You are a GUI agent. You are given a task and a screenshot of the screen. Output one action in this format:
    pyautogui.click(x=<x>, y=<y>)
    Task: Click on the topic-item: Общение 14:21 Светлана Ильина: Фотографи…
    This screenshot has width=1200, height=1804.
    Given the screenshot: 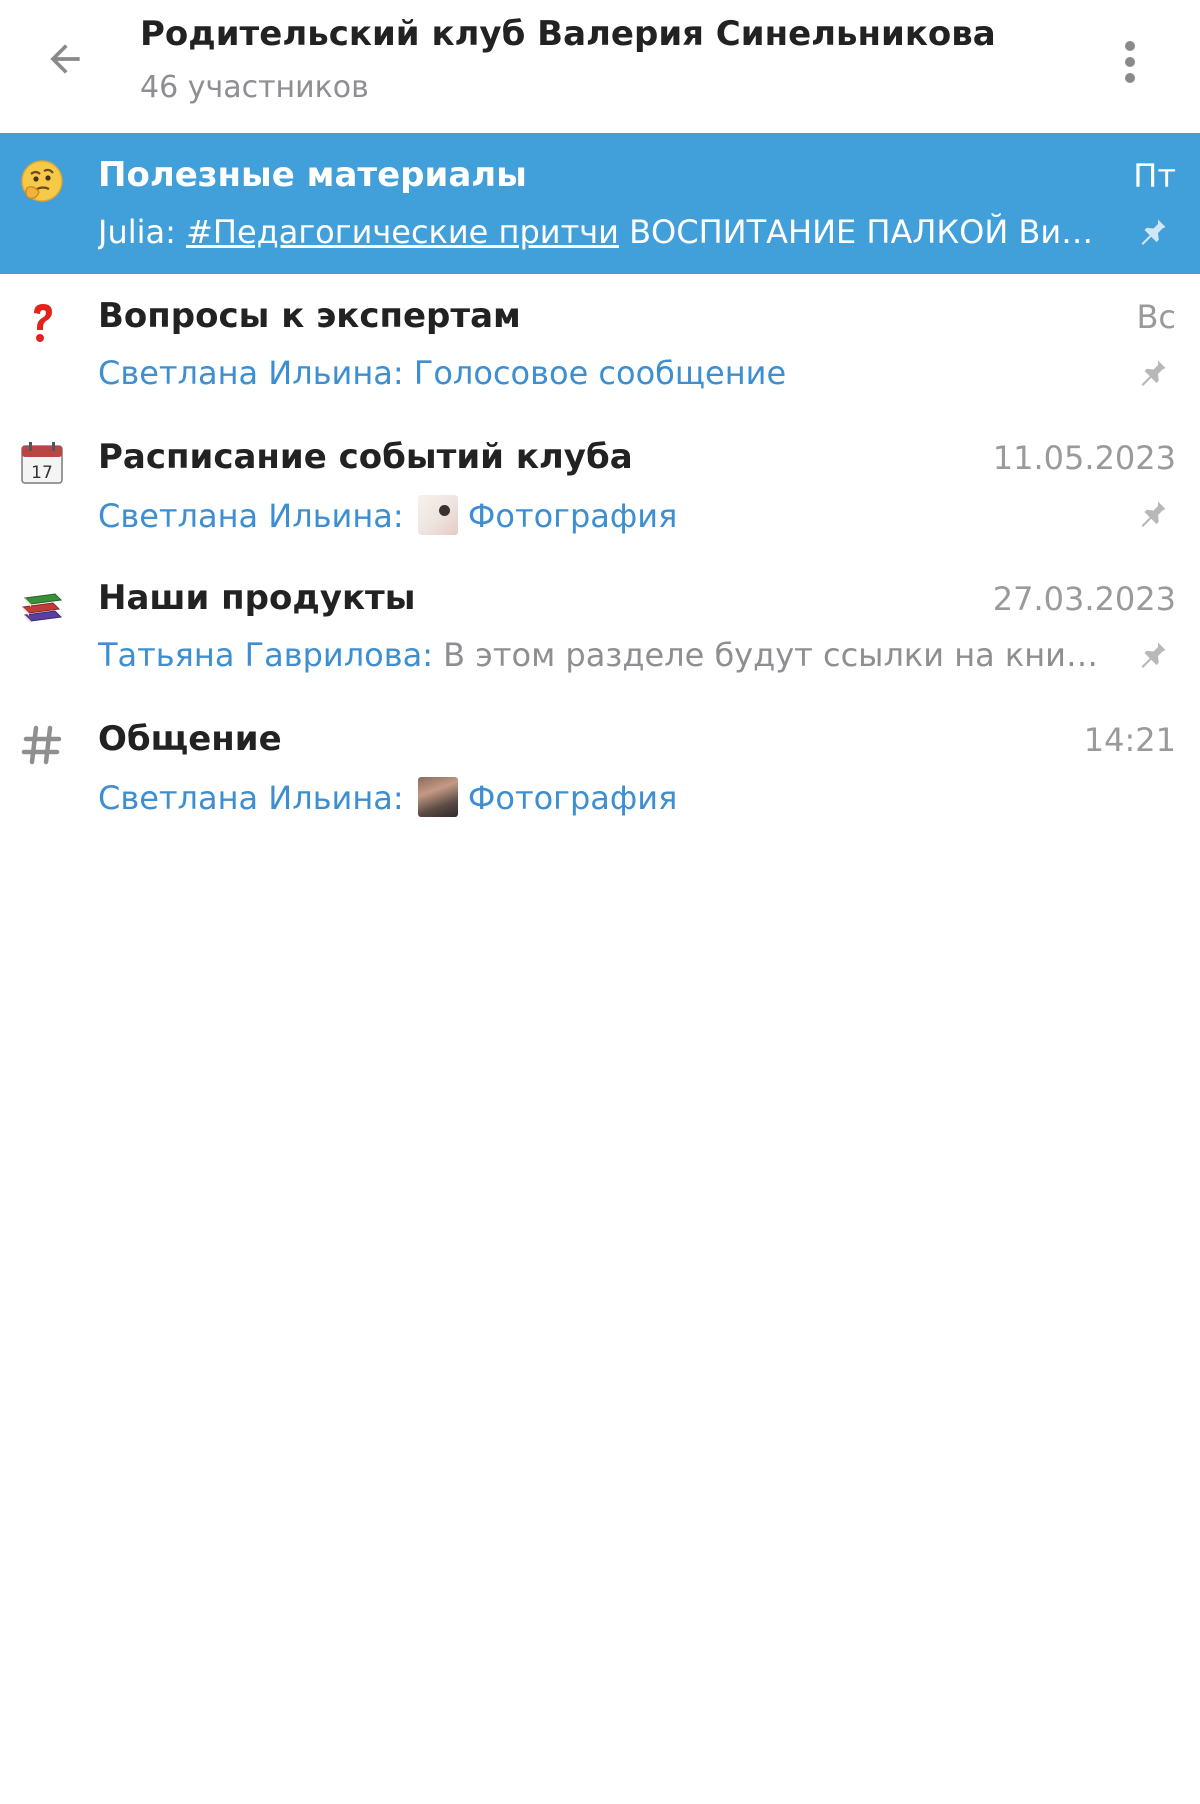 What is the action you would take?
    pyautogui.click(x=600, y=767)
    